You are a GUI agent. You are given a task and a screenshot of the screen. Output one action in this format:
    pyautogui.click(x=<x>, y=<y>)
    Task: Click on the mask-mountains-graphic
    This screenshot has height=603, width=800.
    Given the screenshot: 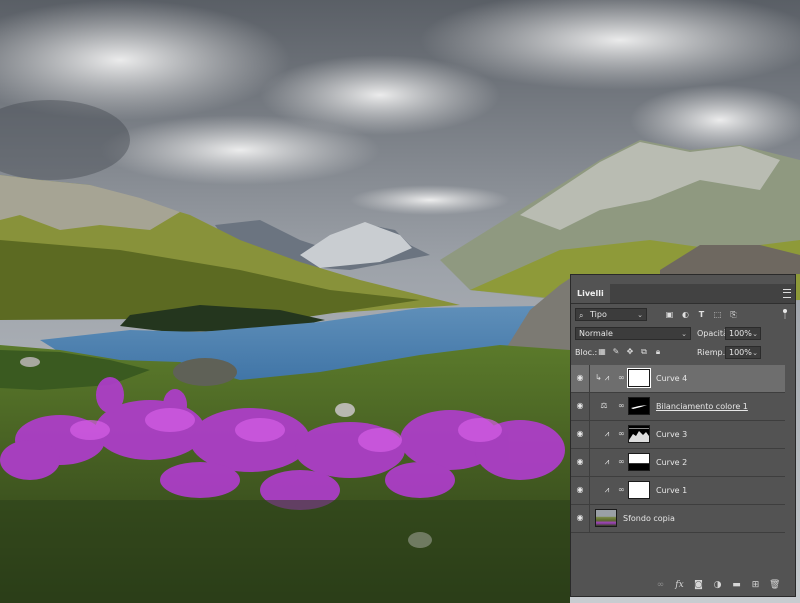 What is the action you would take?
    pyautogui.click(x=639, y=435)
    